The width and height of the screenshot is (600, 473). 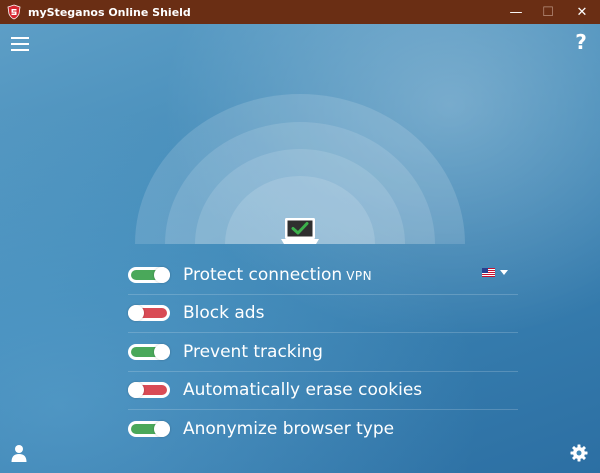 I want to click on option-label: Anonymize browser type, so click(x=289, y=428).